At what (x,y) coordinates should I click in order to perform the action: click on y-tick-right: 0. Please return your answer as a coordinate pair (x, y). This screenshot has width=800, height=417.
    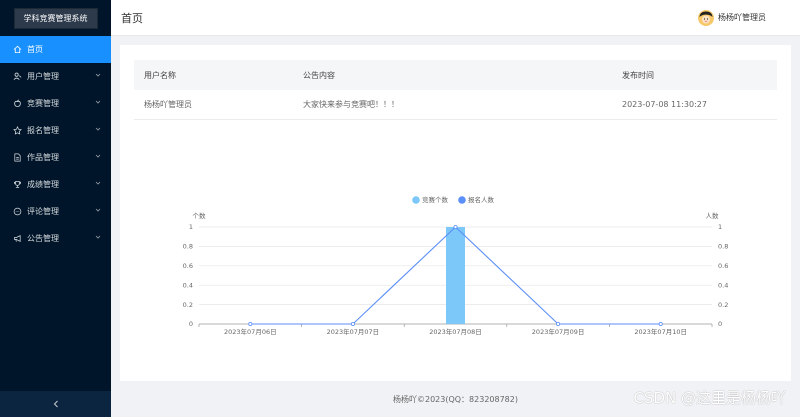
    Looking at the image, I should click on (720, 324).